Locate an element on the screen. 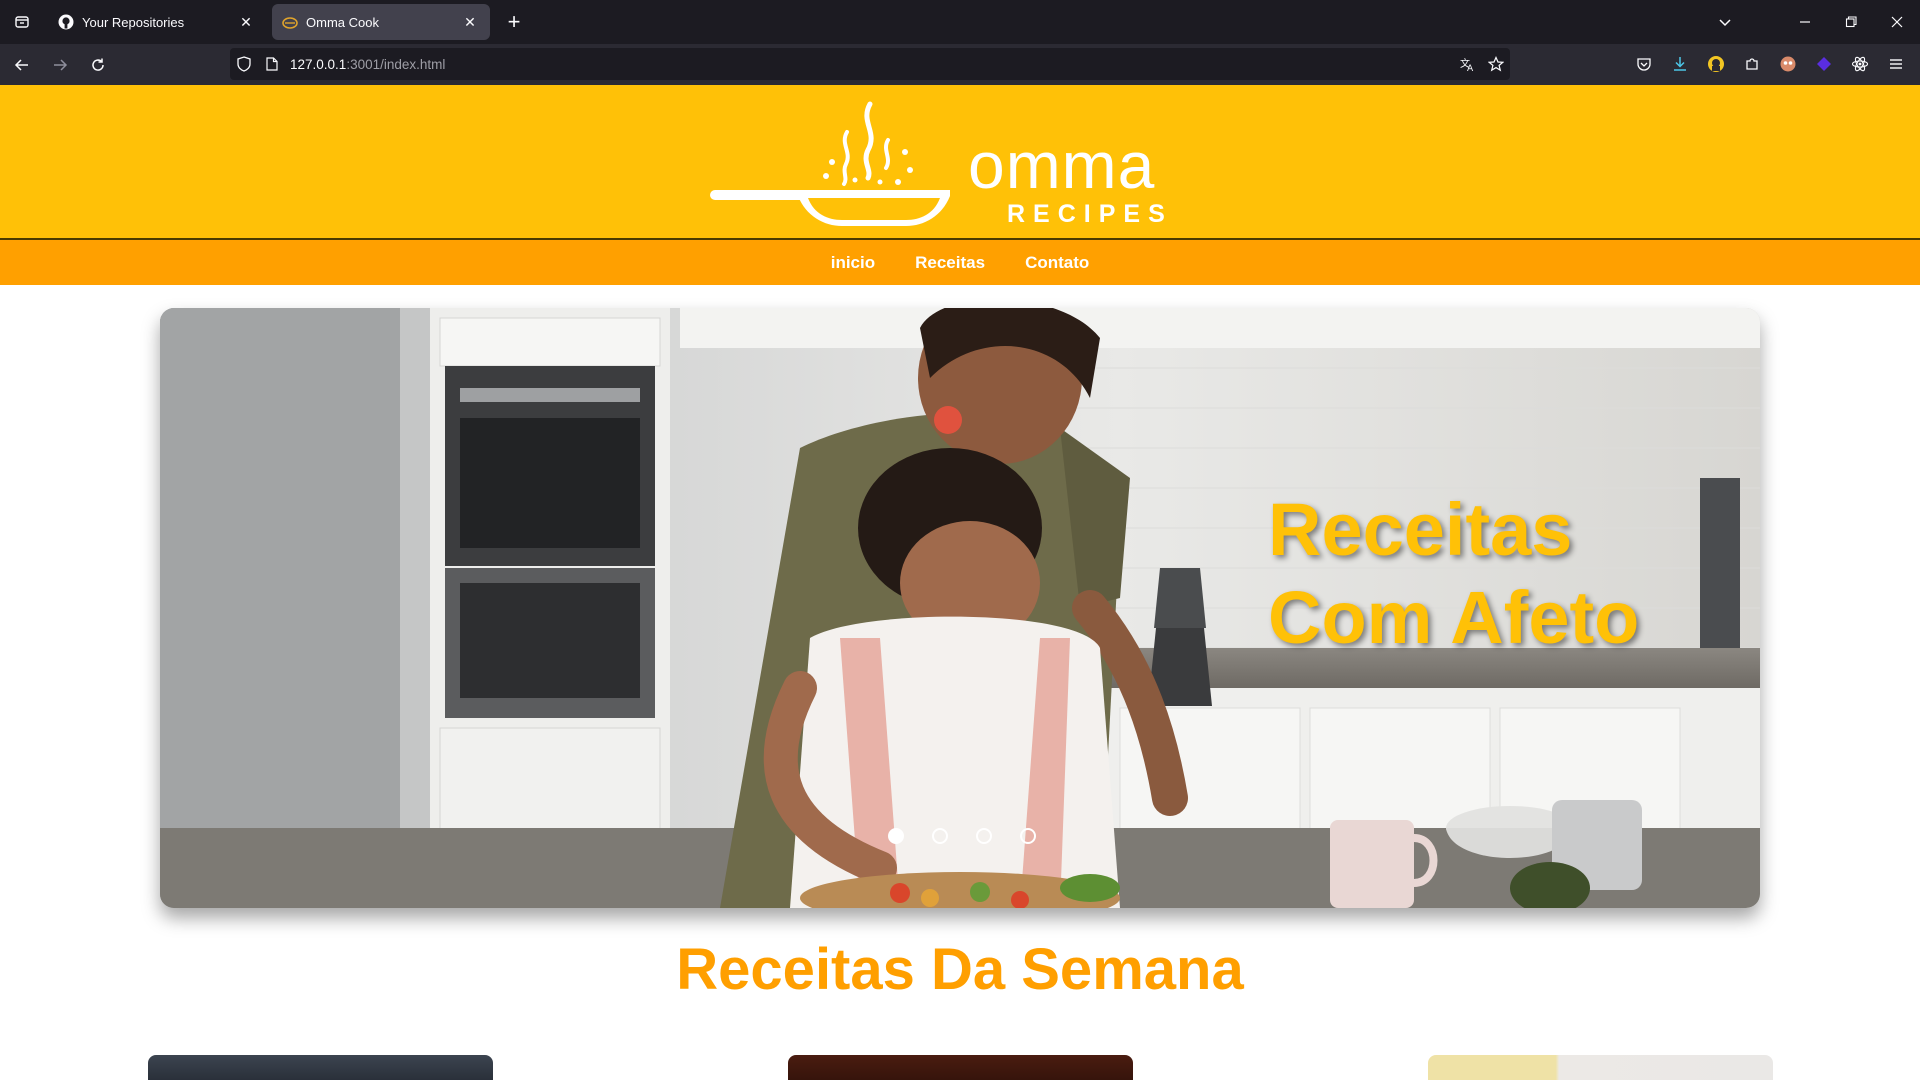 This screenshot has width=1920, height=1080. close-window-icon is located at coordinates (1897, 22).